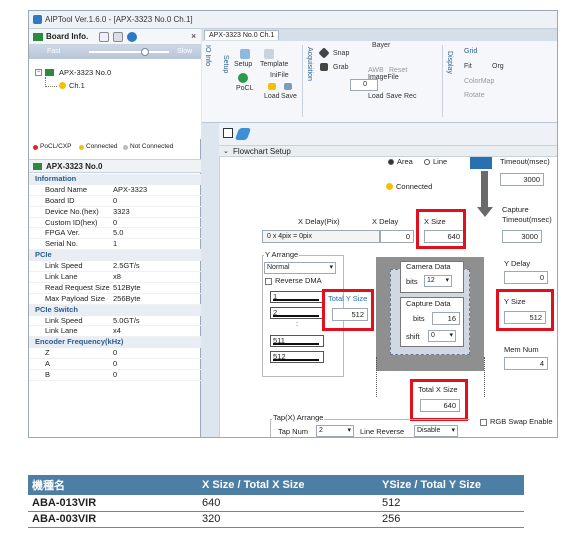 Image resolution: width=586 pixels, height=556 pixels. What do you see at coordinates (394, 96) in the screenshot?
I see `image-save-button: Save` at bounding box center [394, 96].